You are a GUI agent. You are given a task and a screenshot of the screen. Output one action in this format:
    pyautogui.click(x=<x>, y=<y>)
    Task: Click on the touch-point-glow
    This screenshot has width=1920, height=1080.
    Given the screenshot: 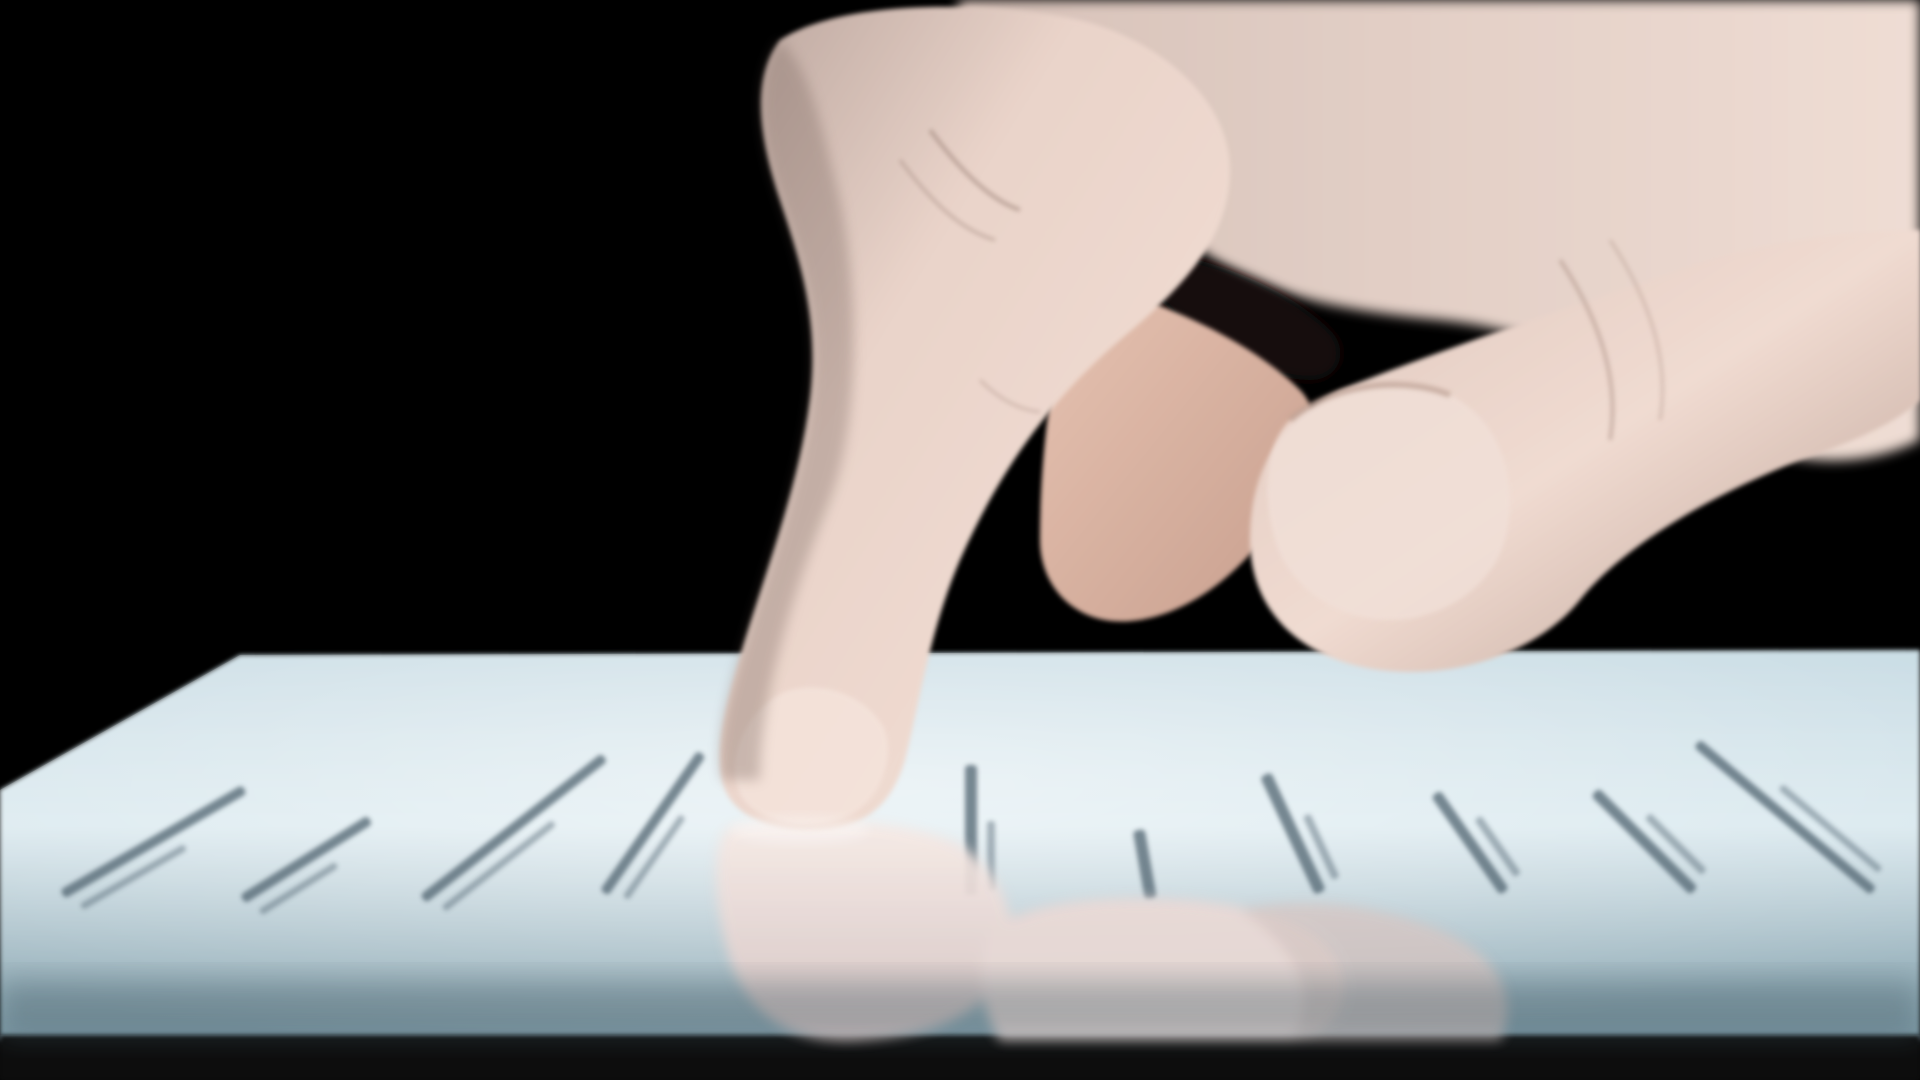 What is the action you would take?
    pyautogui.click(x=800, y=830)
    